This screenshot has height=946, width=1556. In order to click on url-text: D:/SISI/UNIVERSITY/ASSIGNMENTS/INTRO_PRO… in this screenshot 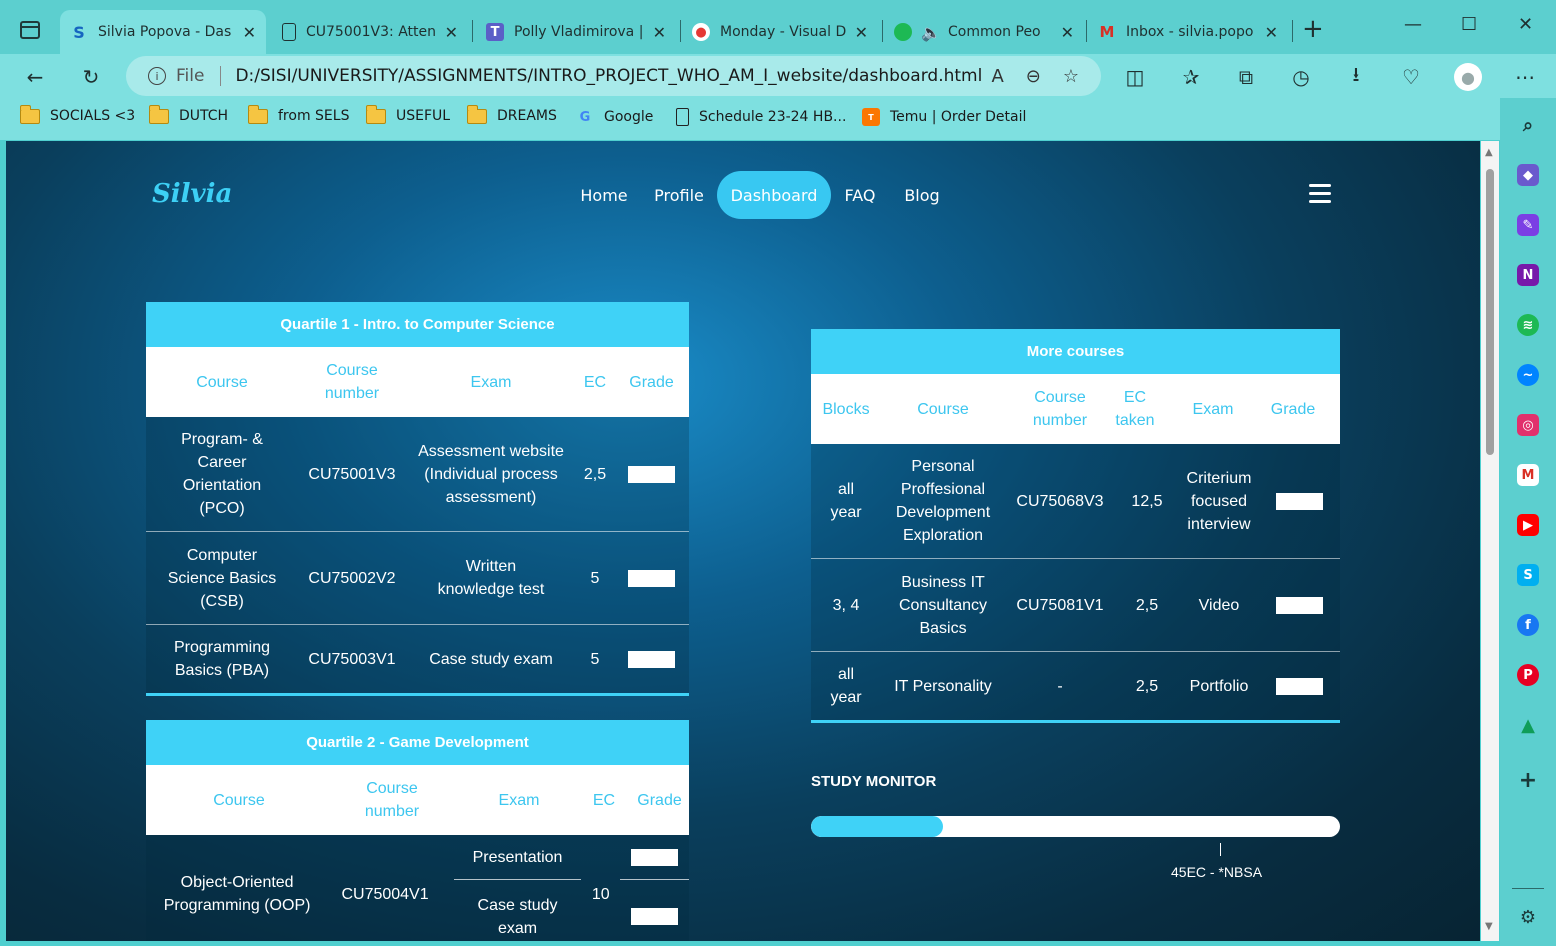, I will do `click(613, 76)`.